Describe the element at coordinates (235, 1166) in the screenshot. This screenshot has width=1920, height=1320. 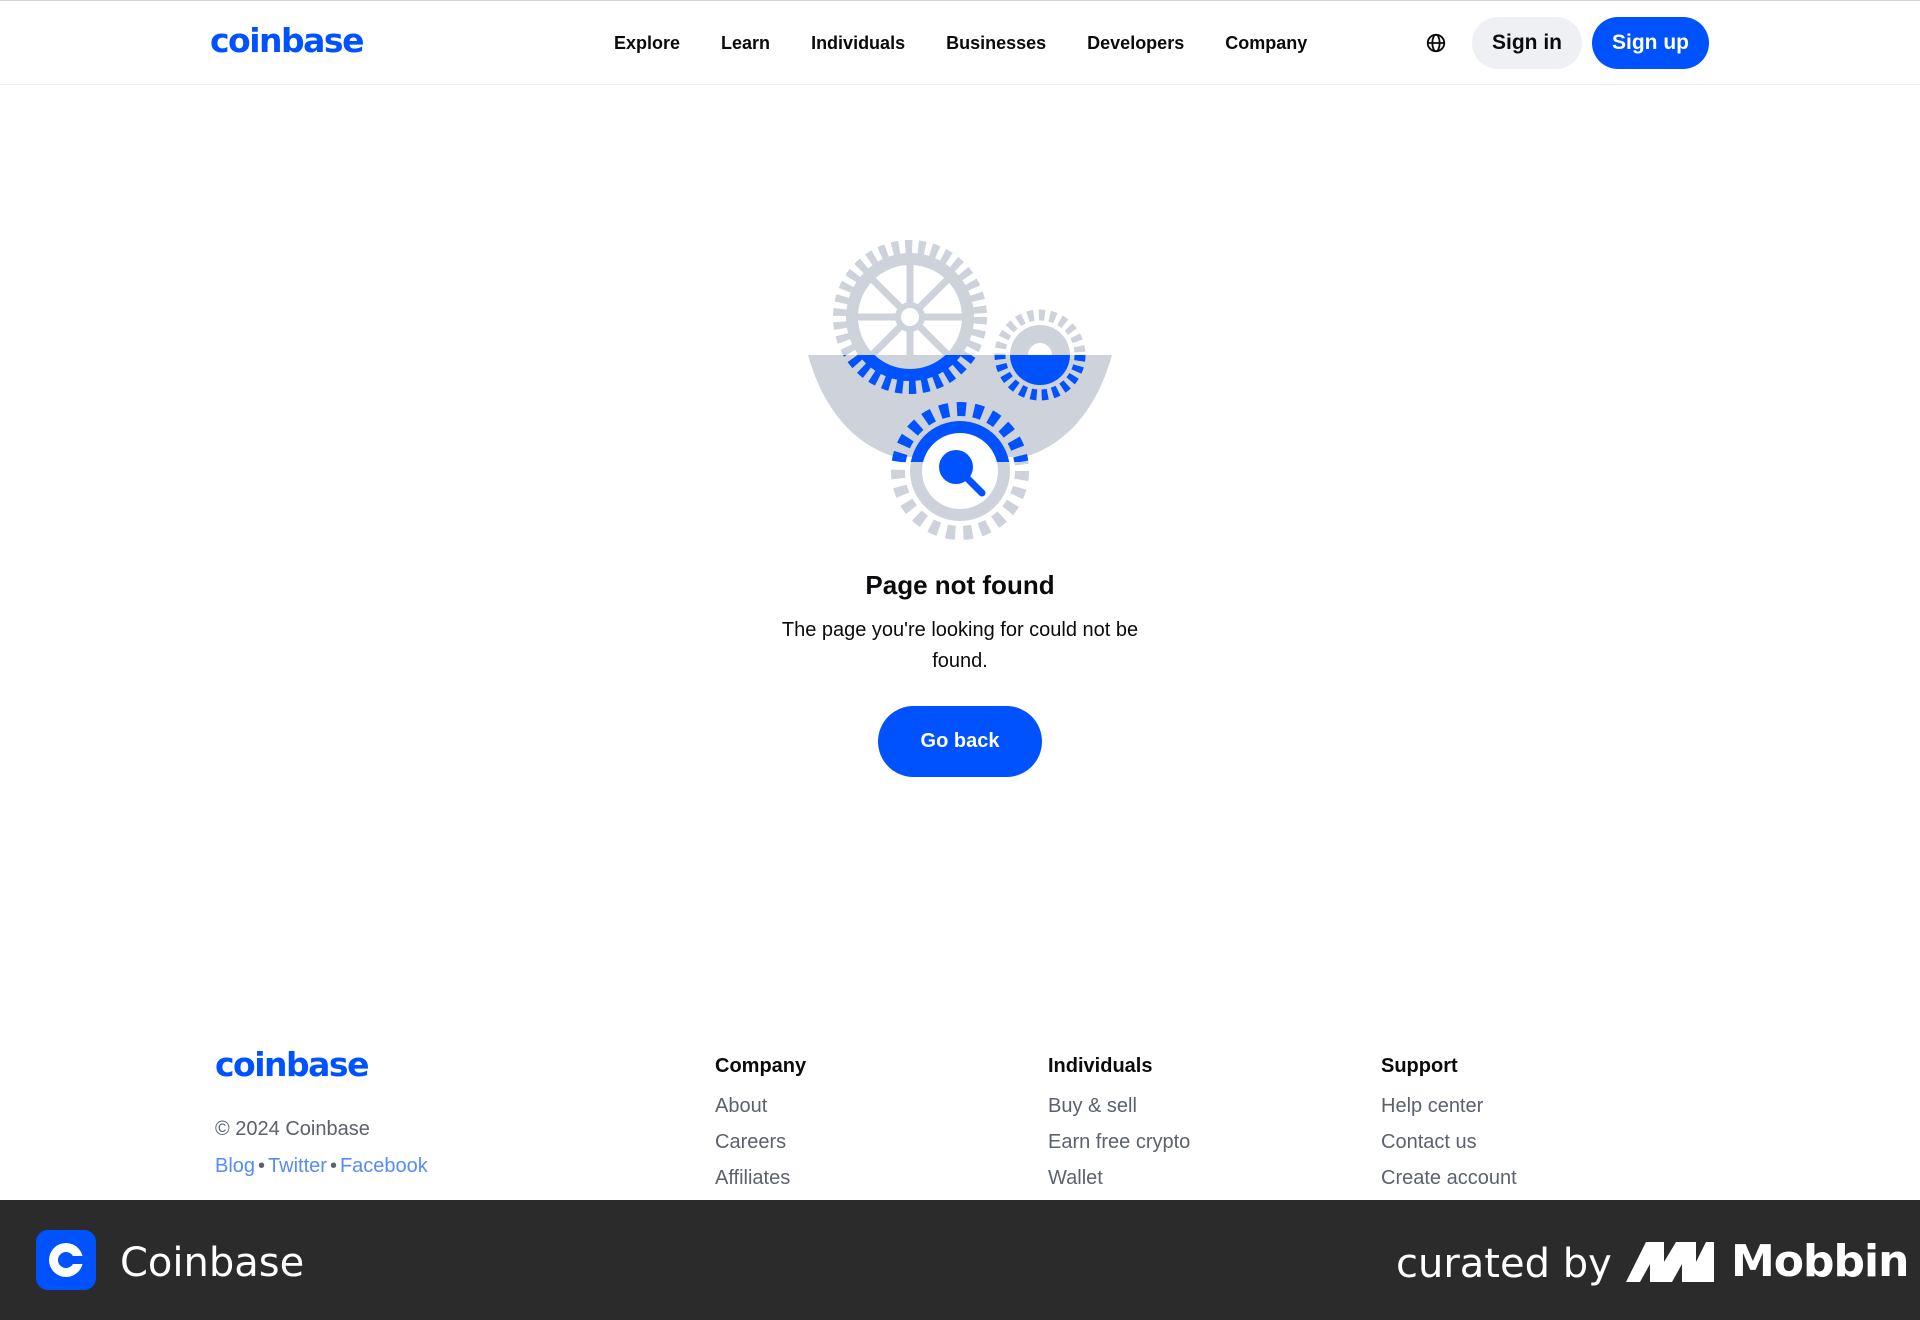
I see `blog-link: Blog` at that location.